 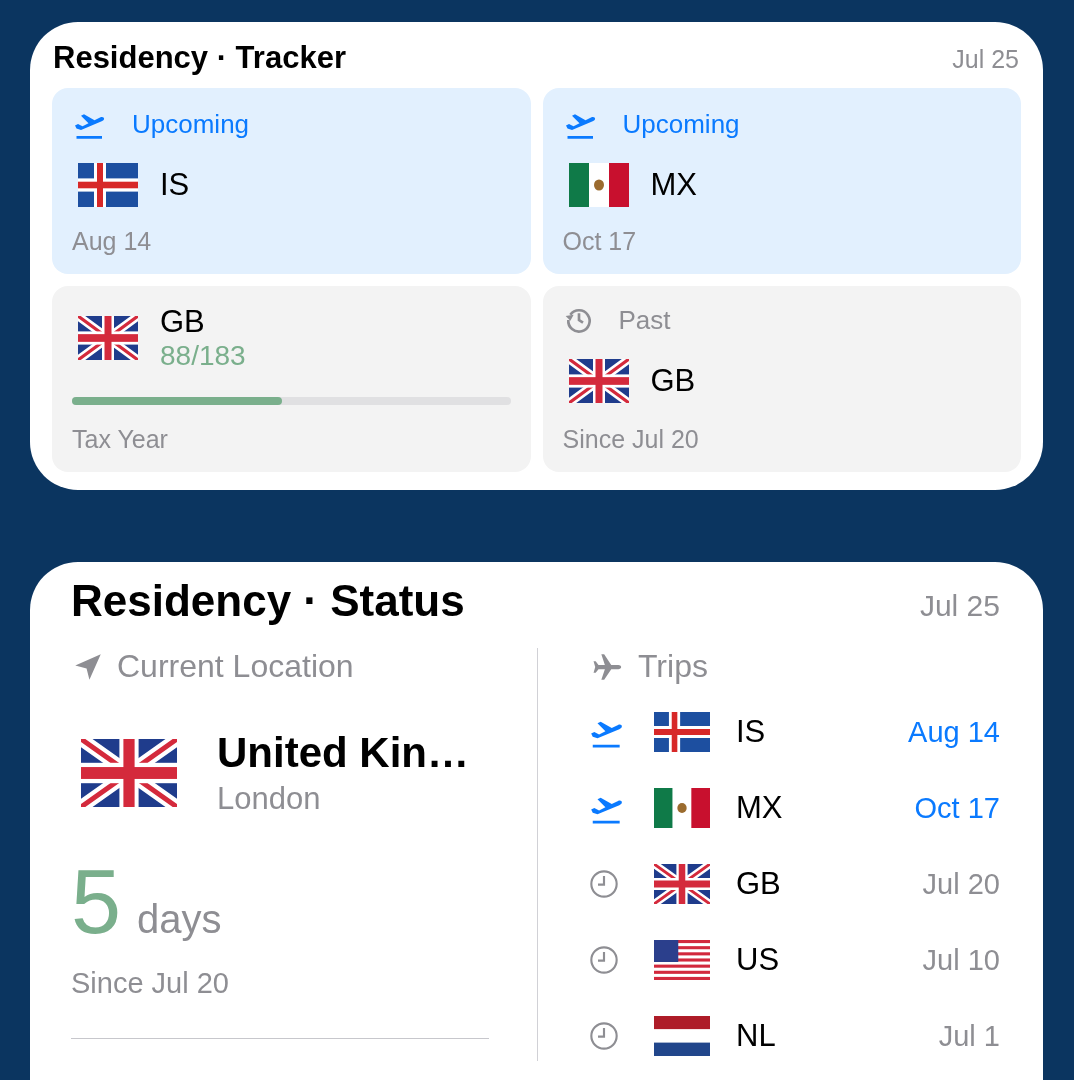 What do you see at coordinates (756, 1036) in the screenshot?
I see `country-code: NL` at bounding box center [756, 1036].